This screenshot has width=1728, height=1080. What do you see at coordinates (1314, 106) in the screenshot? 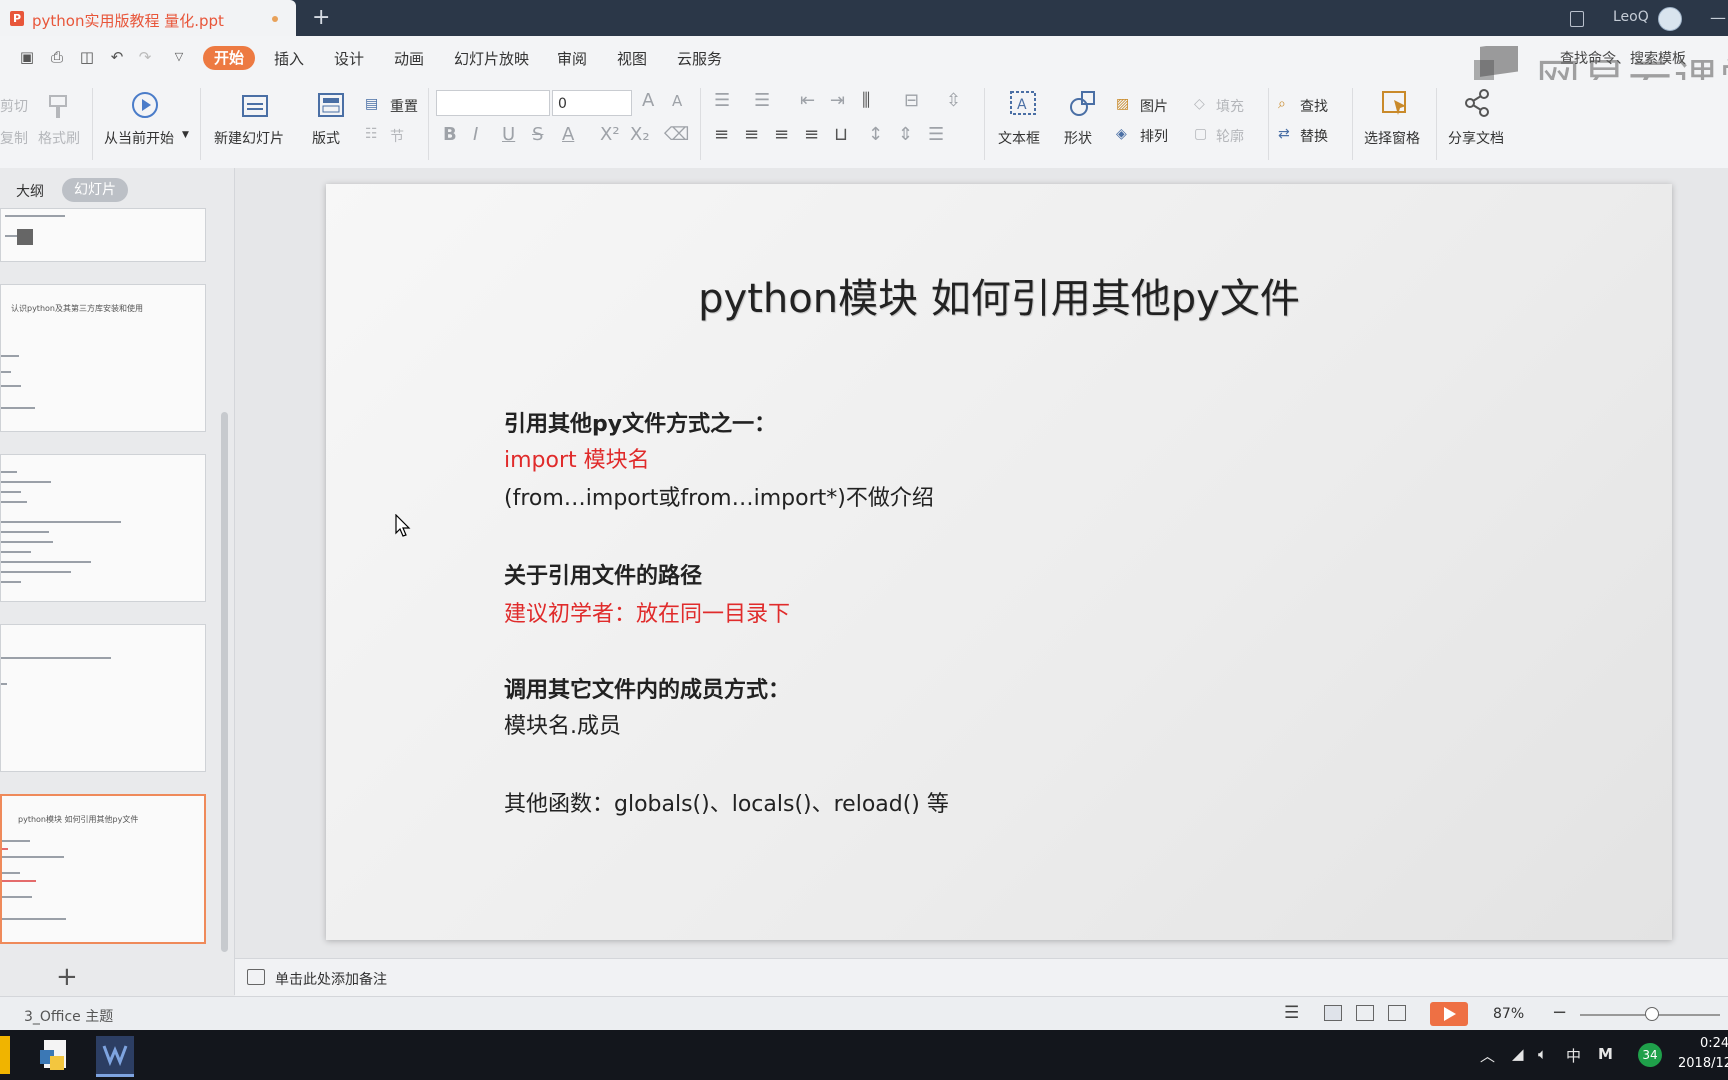
I see `find-button: 查找` at bounding box center [1314, 106].